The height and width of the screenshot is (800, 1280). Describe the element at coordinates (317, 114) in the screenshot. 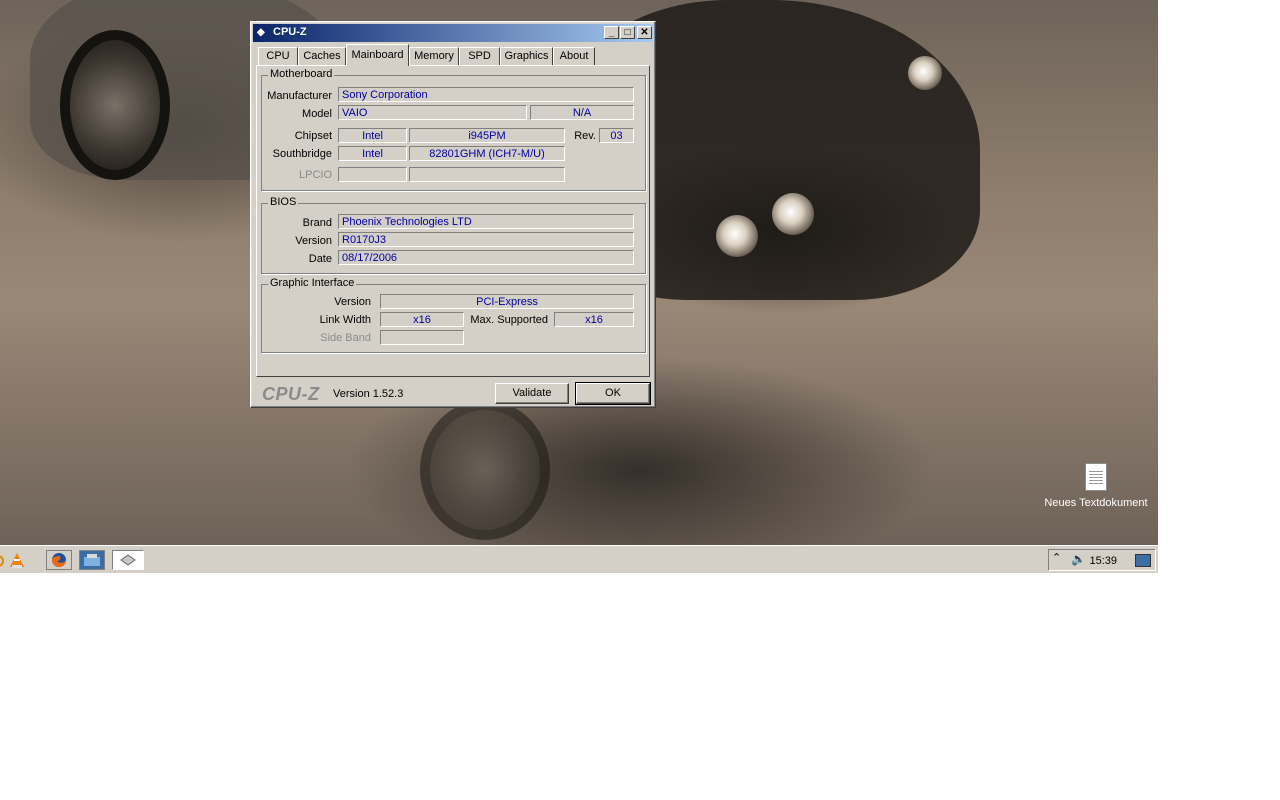

I see `model-label: Model` at that location.